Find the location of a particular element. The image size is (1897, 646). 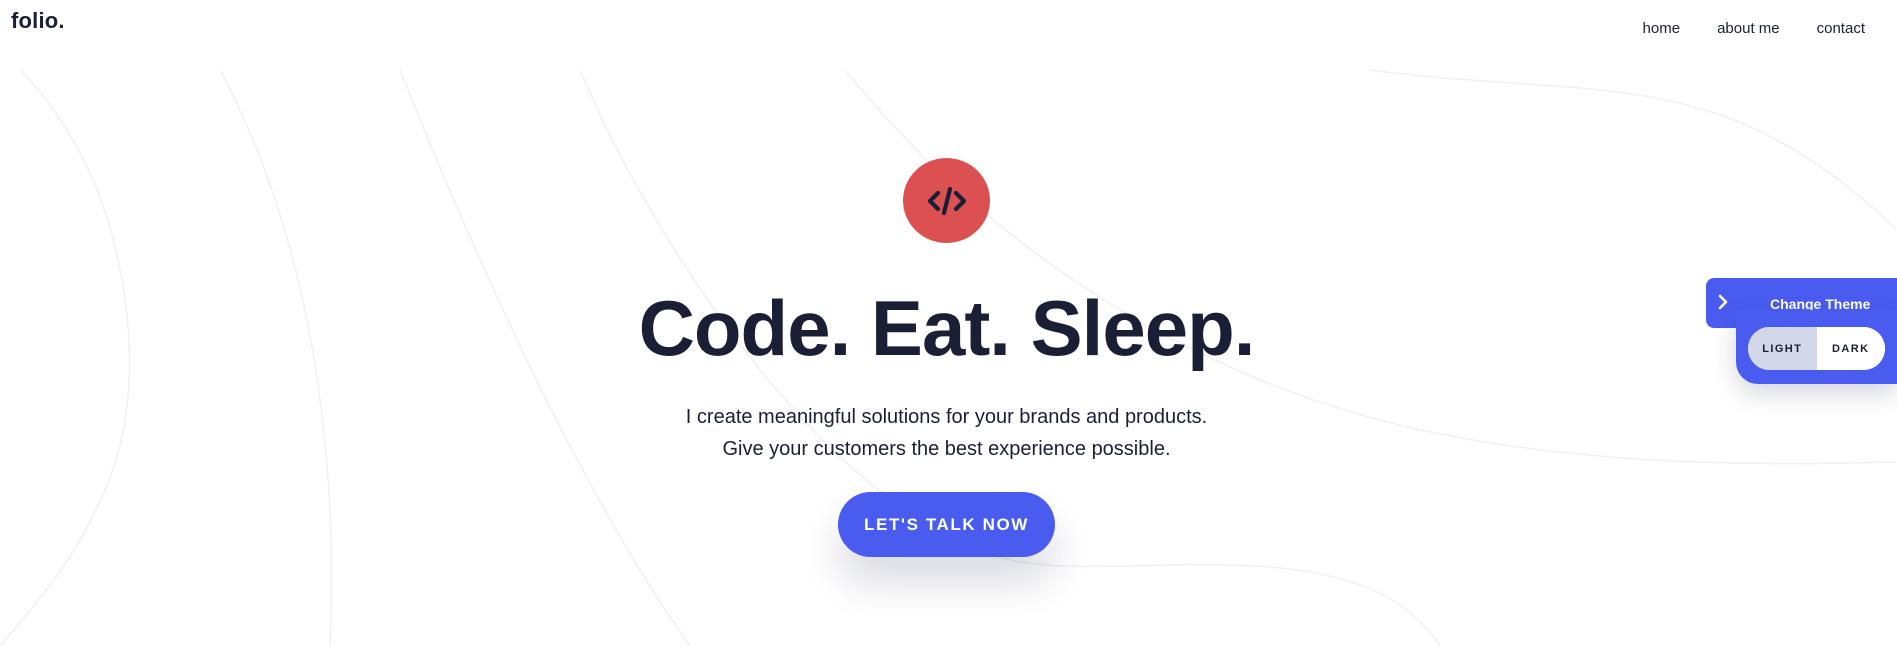

theme-toggle: LIGHT DARK is located at coordinates (1816, 348).